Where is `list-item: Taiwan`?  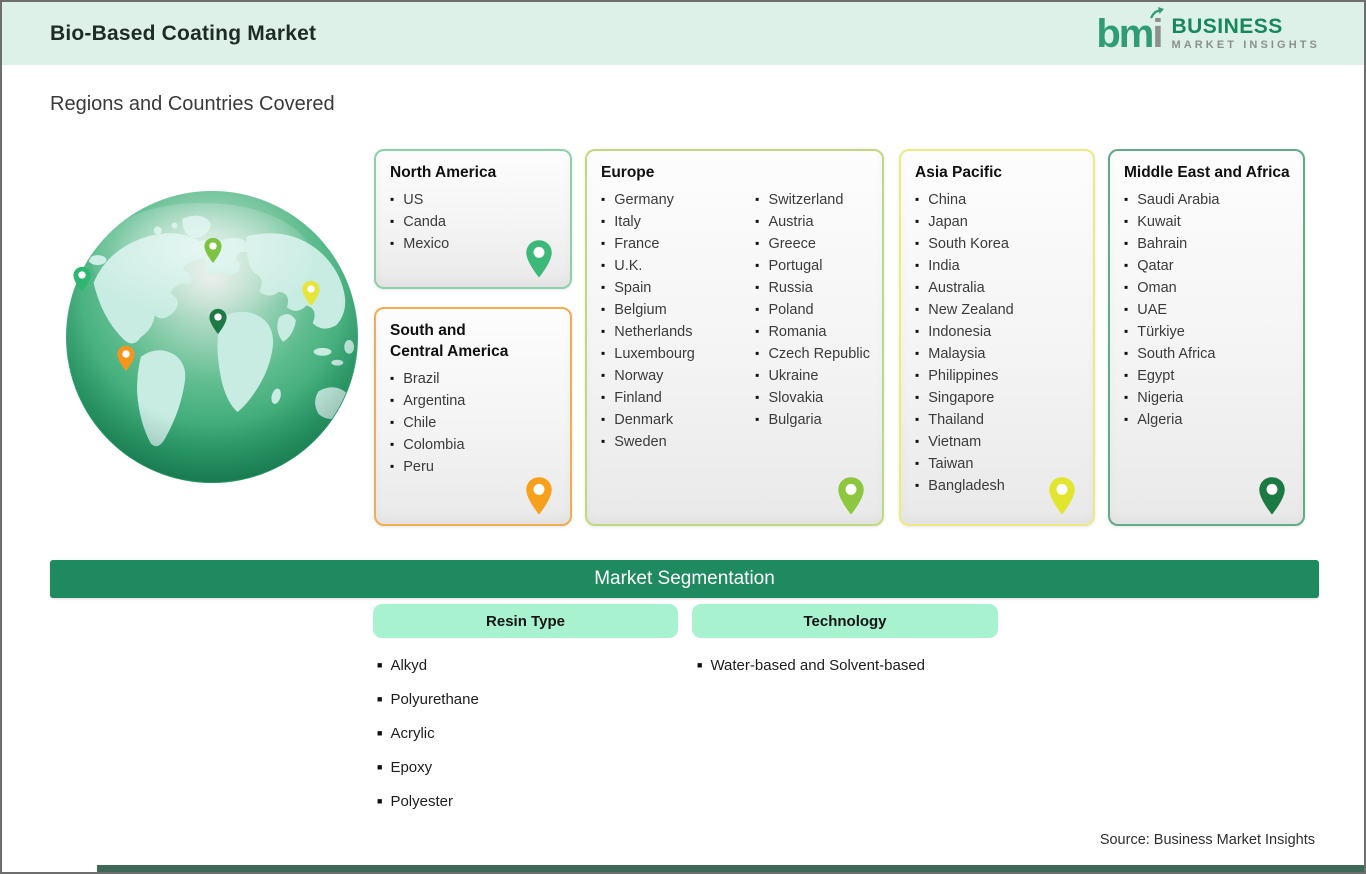
list-item: Taiwan is located at coordinates (998, 464).